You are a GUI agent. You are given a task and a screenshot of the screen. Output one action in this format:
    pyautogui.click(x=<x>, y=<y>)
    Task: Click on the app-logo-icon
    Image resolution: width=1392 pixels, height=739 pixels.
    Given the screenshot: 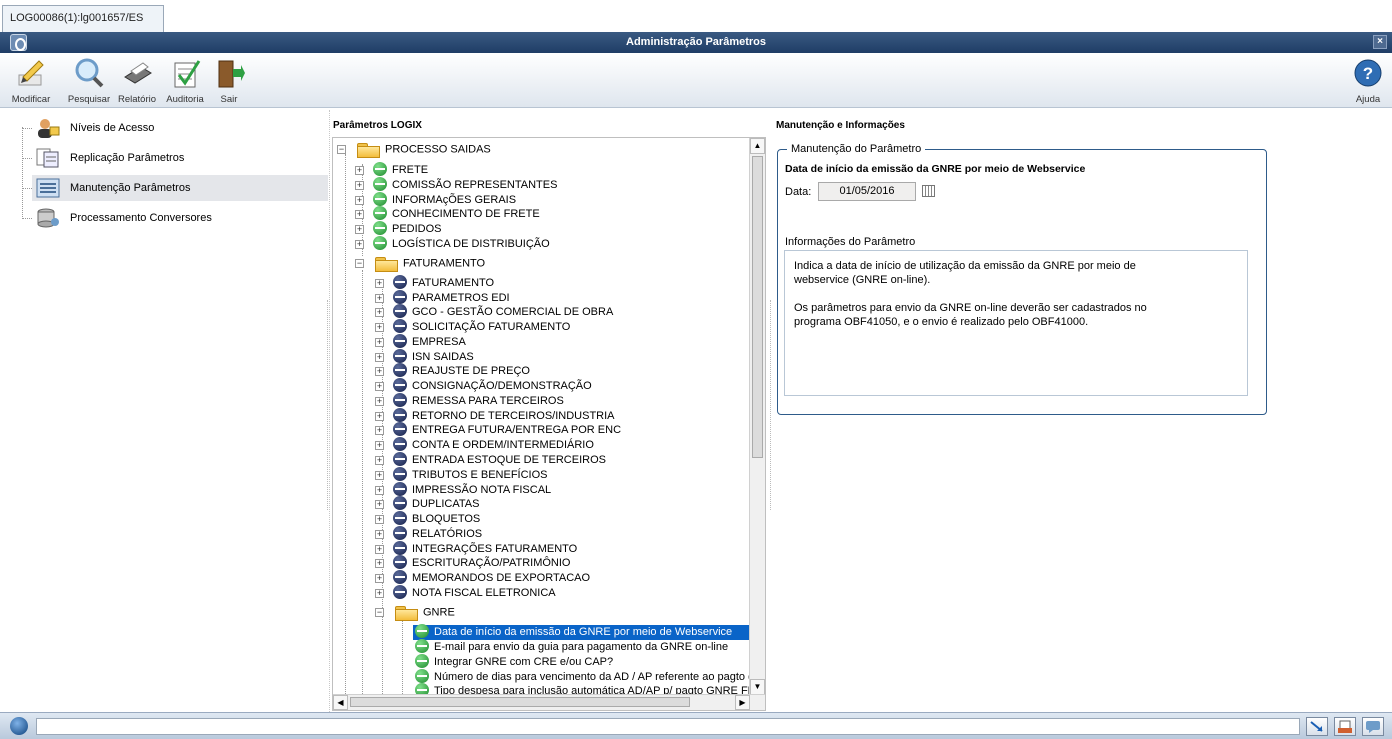 What is the action you would take?
    pyautogui.click(x=18, y=42)
    